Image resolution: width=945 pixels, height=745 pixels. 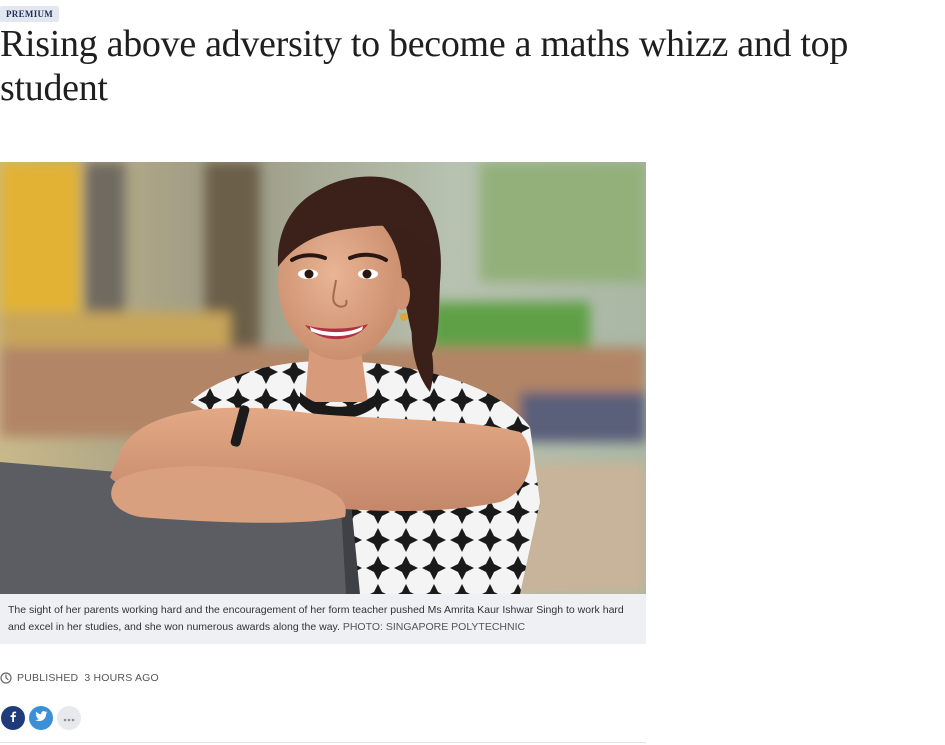 I want to click on share-more-button, so click(x=69, y=718).